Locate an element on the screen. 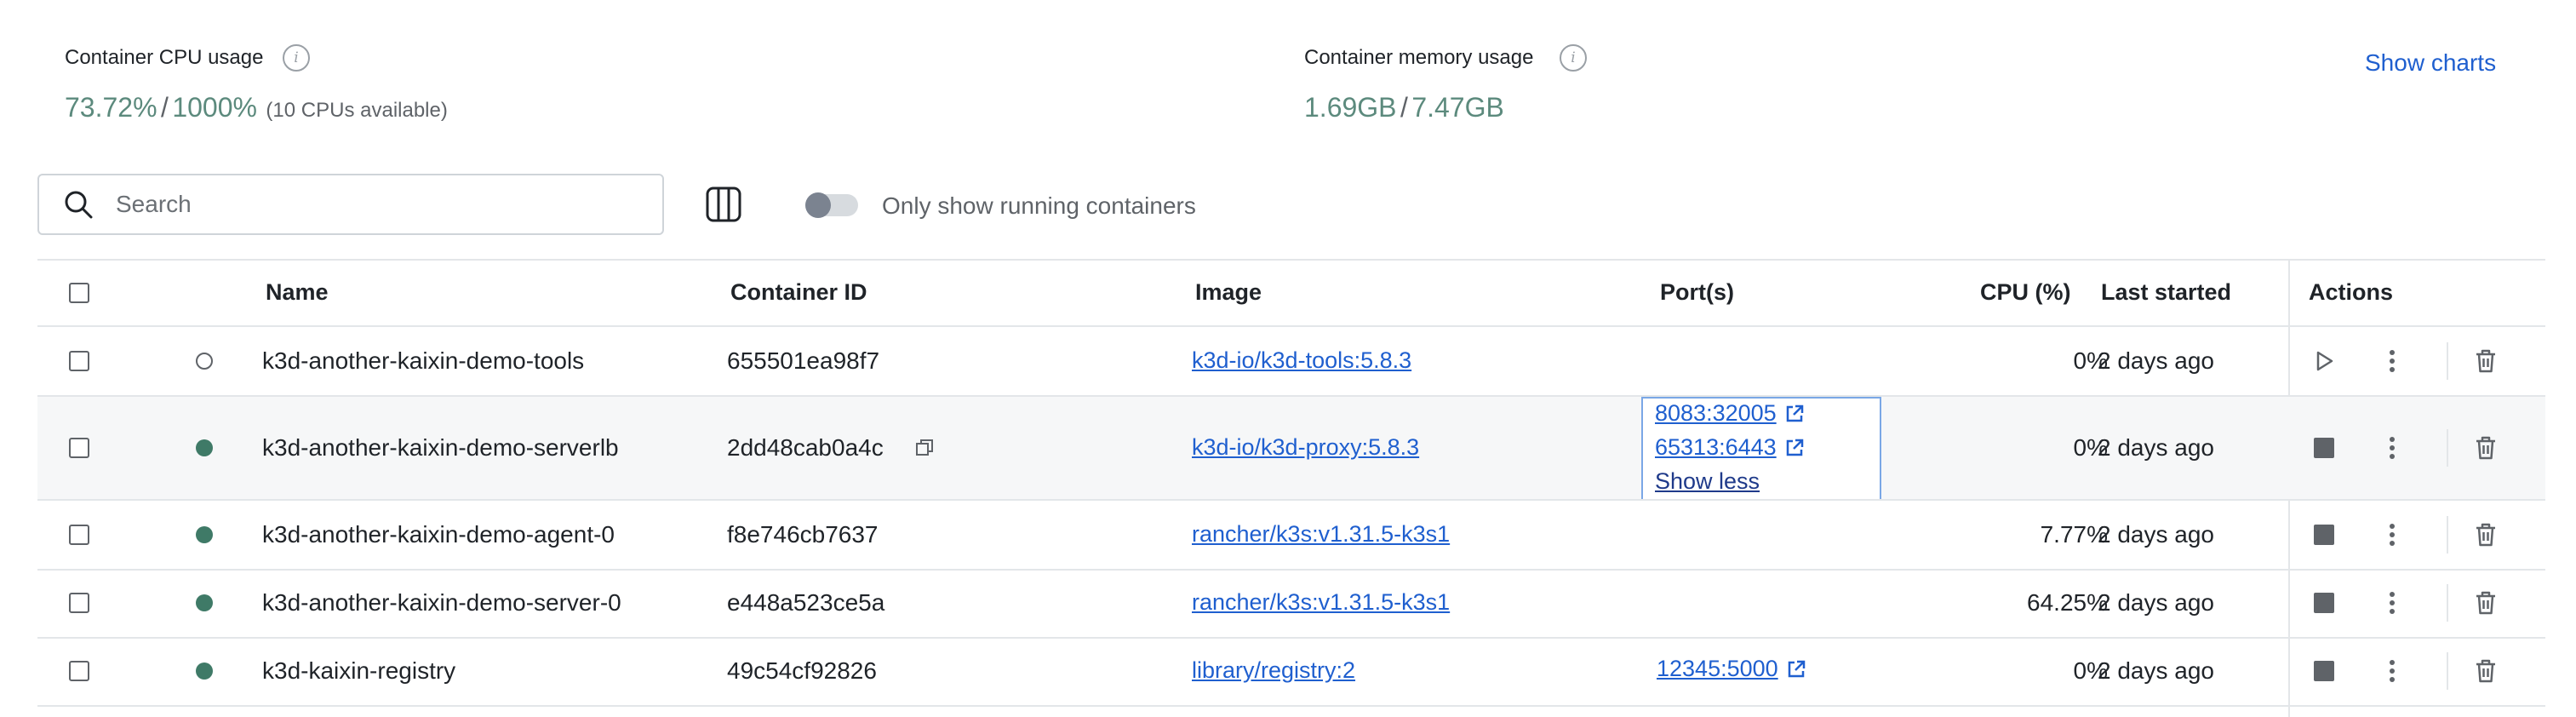 The image size is (2576, 717). ports-list: 8083:32005 65313:6443 Show less is located at coordinates (1761, 449).